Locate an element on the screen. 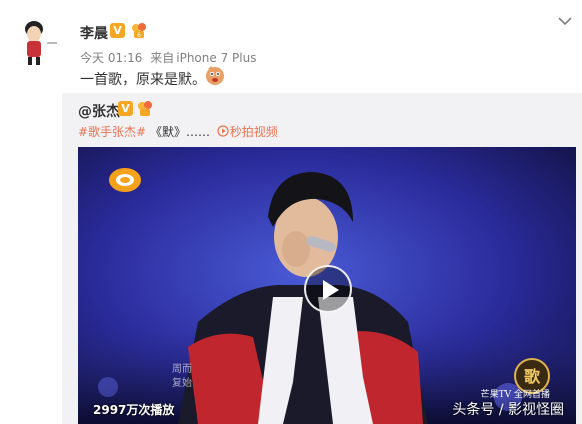 This screenshot has height=424, width=582. avatar is located at coordinates (39, 41).